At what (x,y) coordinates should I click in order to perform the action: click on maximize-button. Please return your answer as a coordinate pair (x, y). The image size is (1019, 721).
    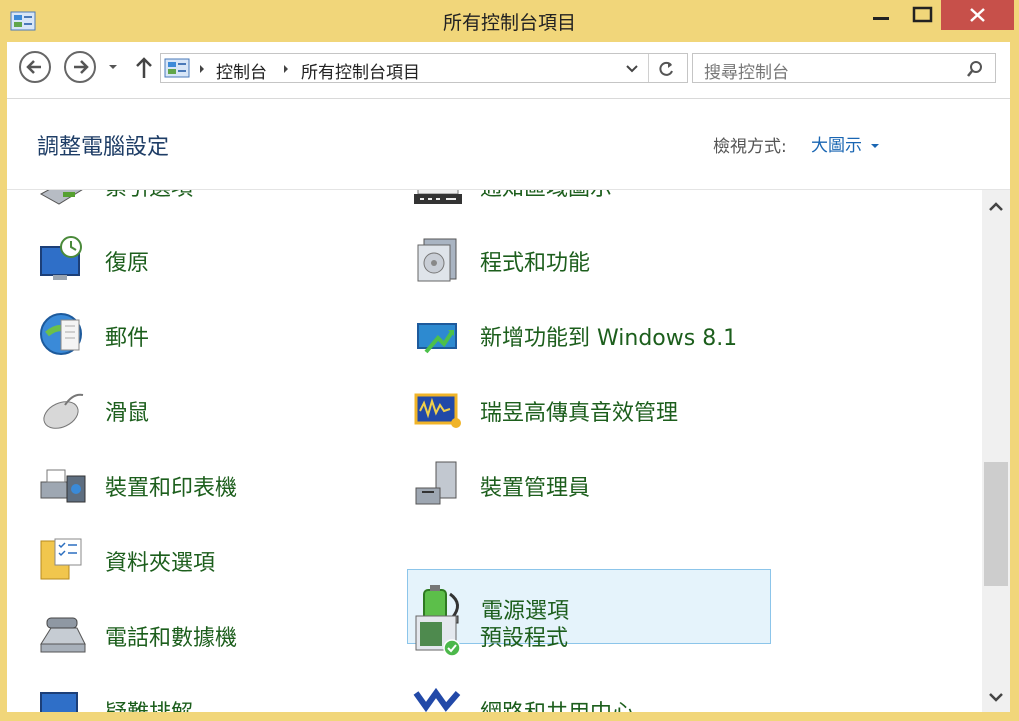
    Looking at the image, I should click on (923, 15).